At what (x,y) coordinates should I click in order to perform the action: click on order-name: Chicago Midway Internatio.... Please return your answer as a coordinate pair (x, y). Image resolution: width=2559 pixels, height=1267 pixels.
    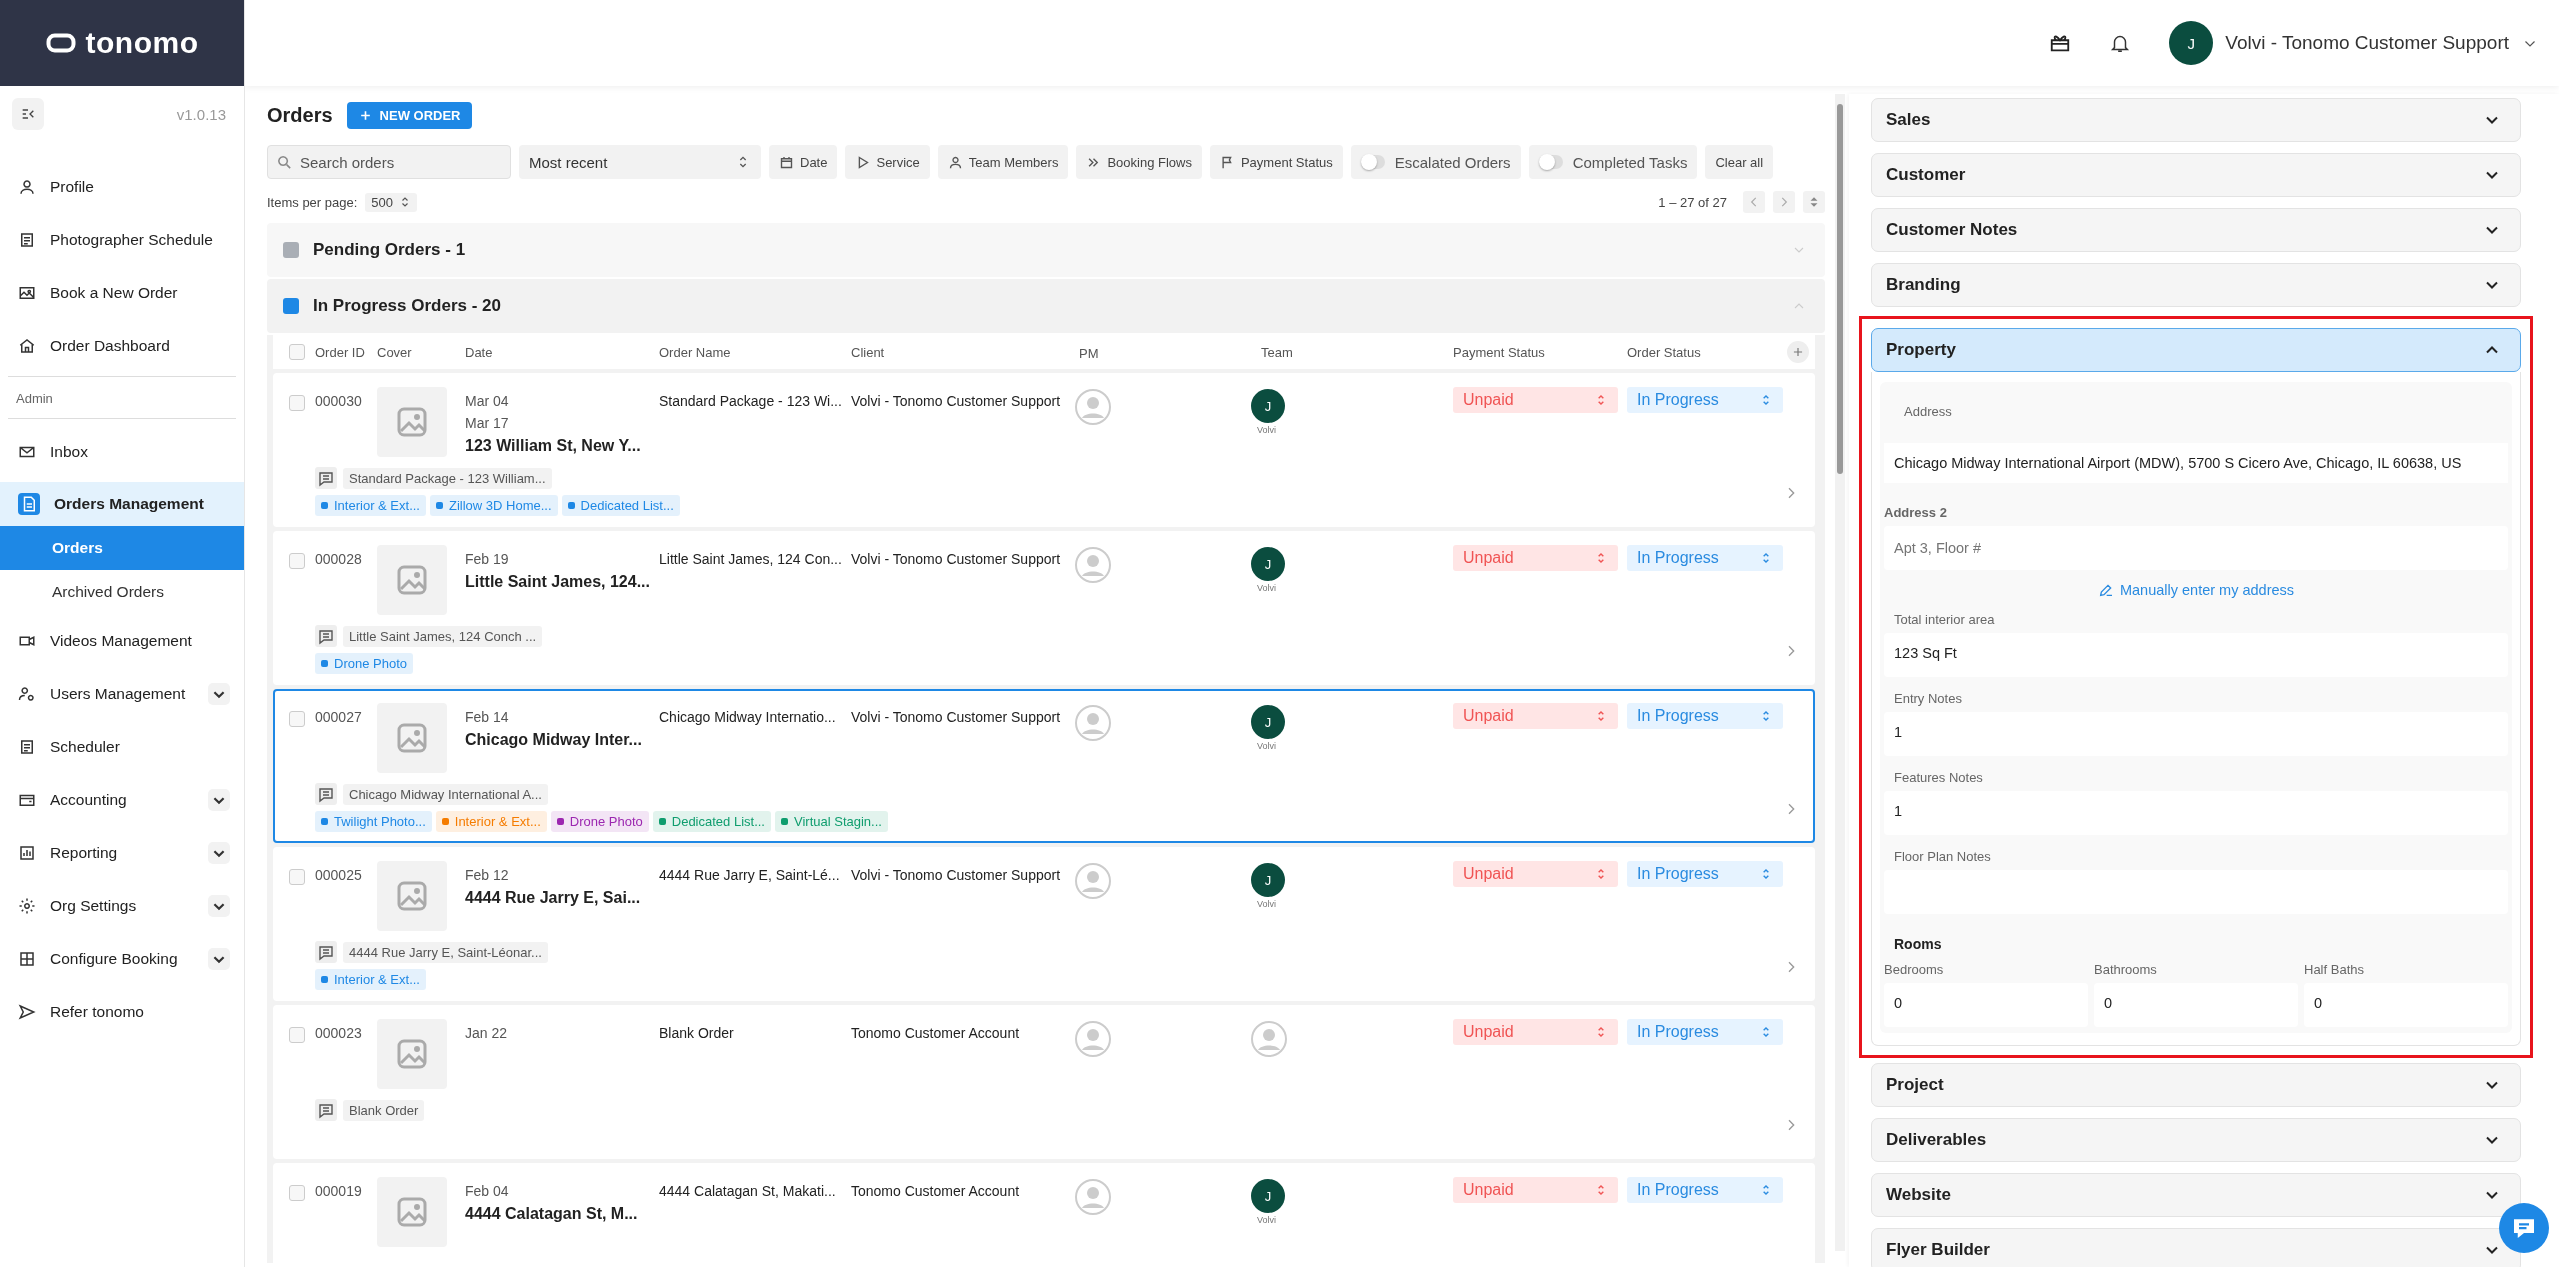
    Looking at the image, I should click on (748, 716).